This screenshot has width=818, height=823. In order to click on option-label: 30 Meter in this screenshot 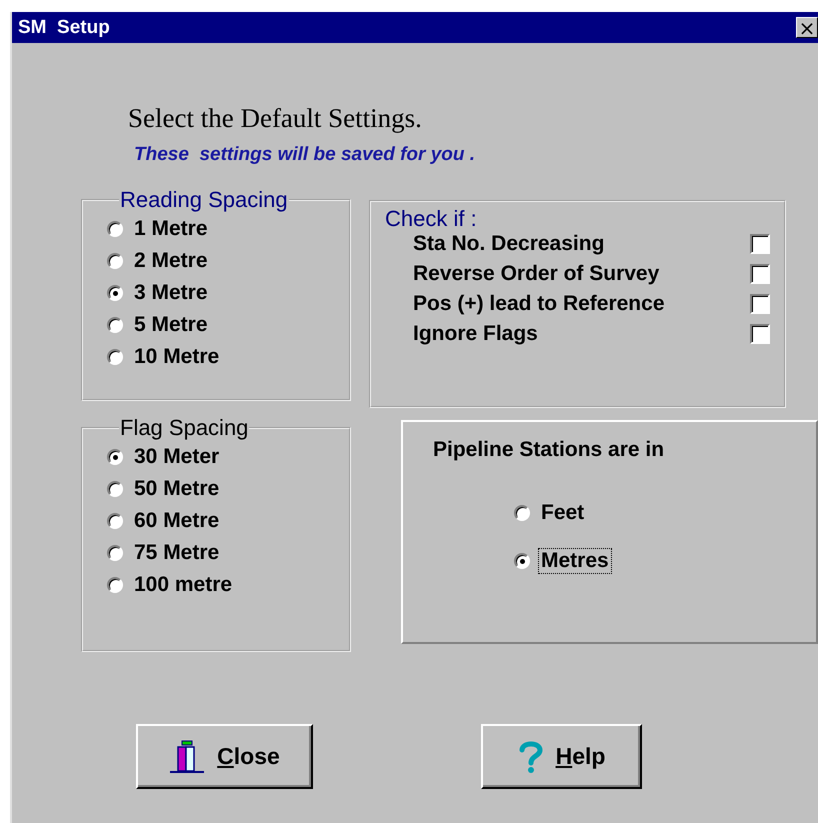, I will do `click(176, 457)`.